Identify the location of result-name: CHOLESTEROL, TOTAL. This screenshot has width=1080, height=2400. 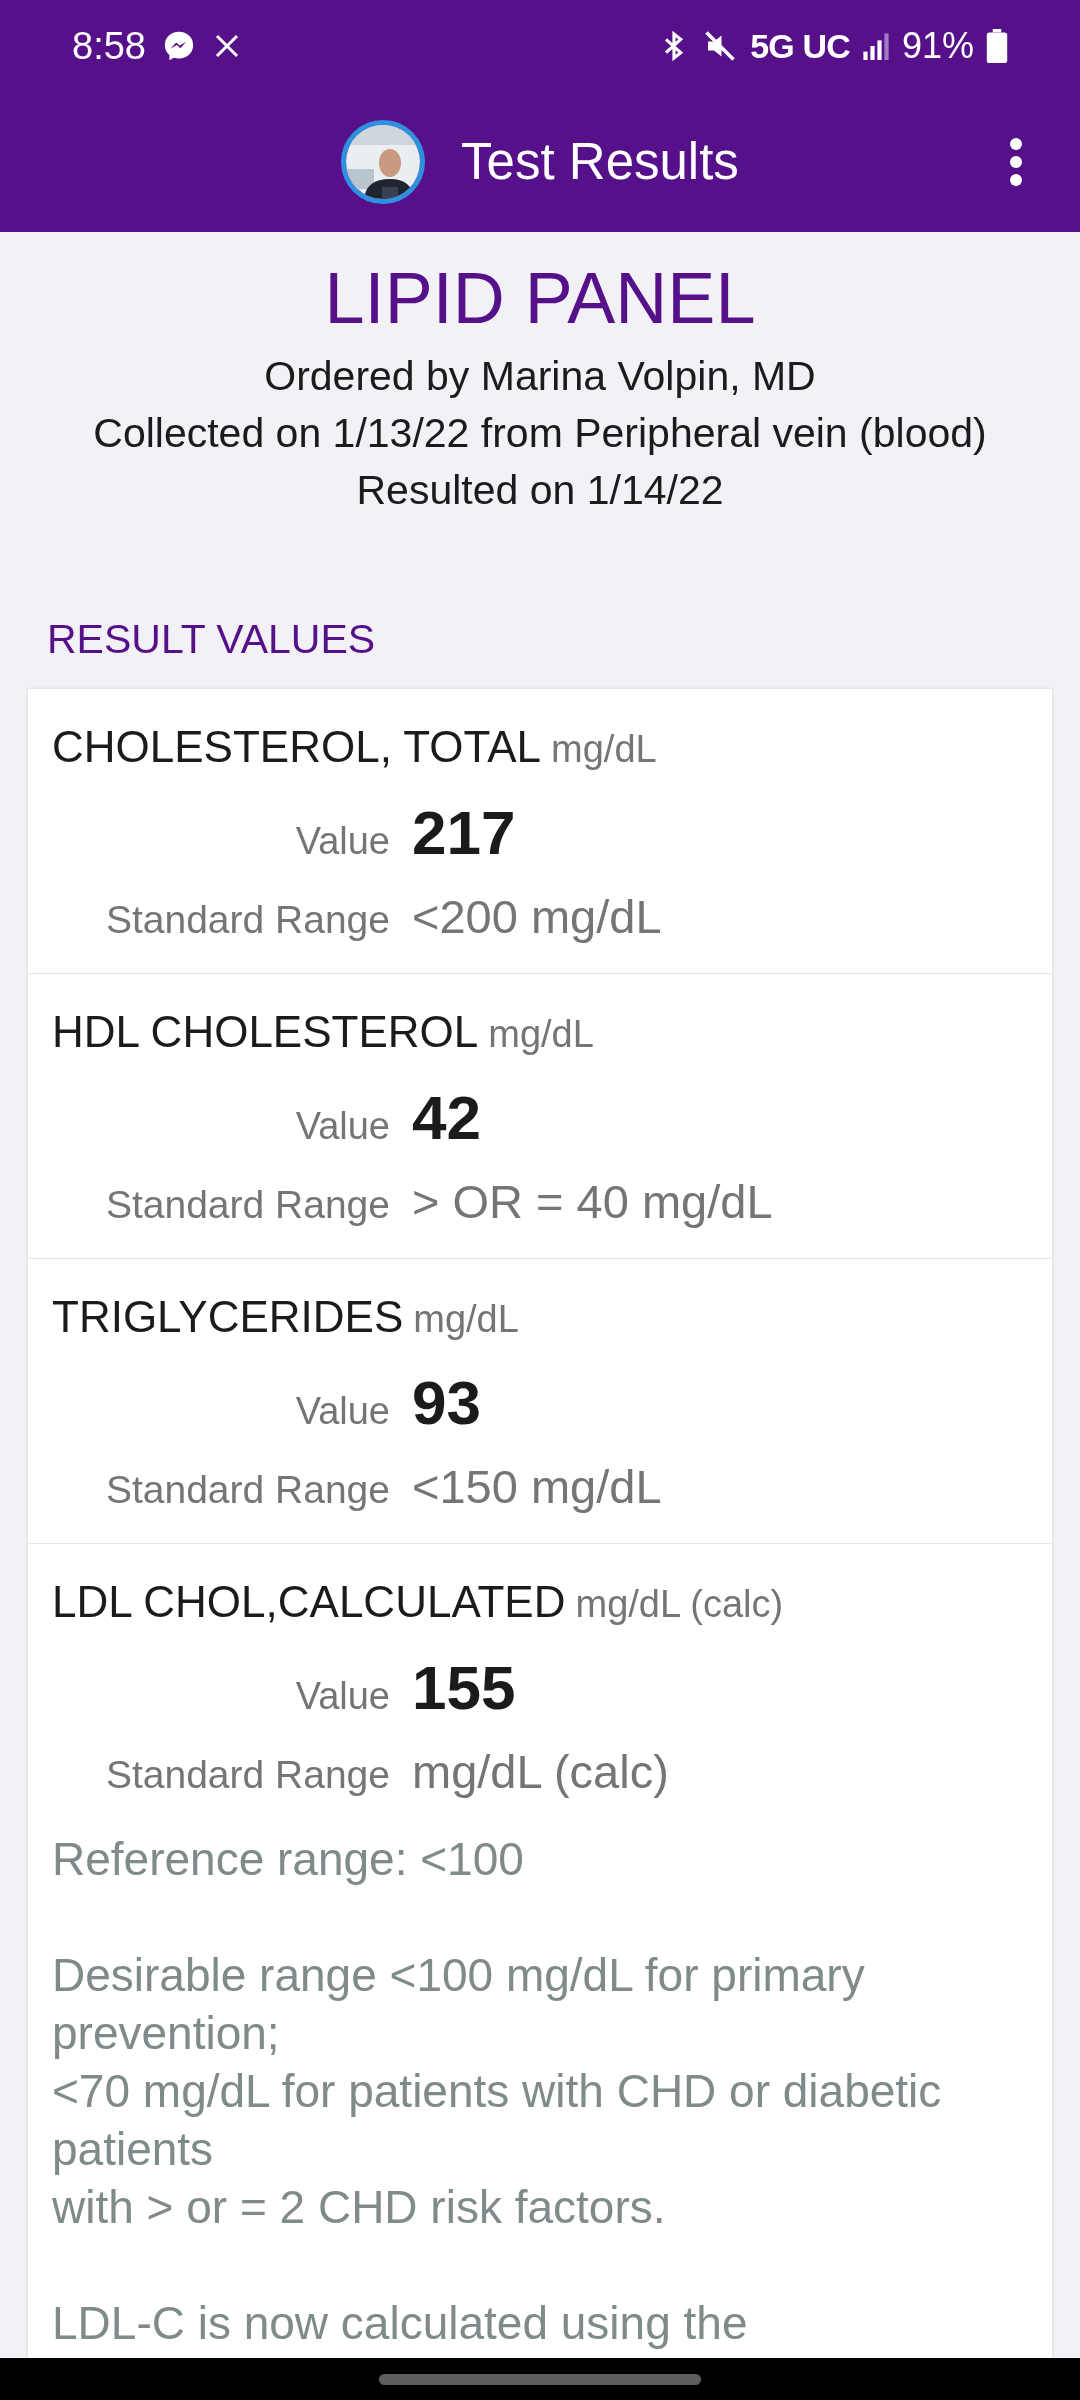
(297, 747).